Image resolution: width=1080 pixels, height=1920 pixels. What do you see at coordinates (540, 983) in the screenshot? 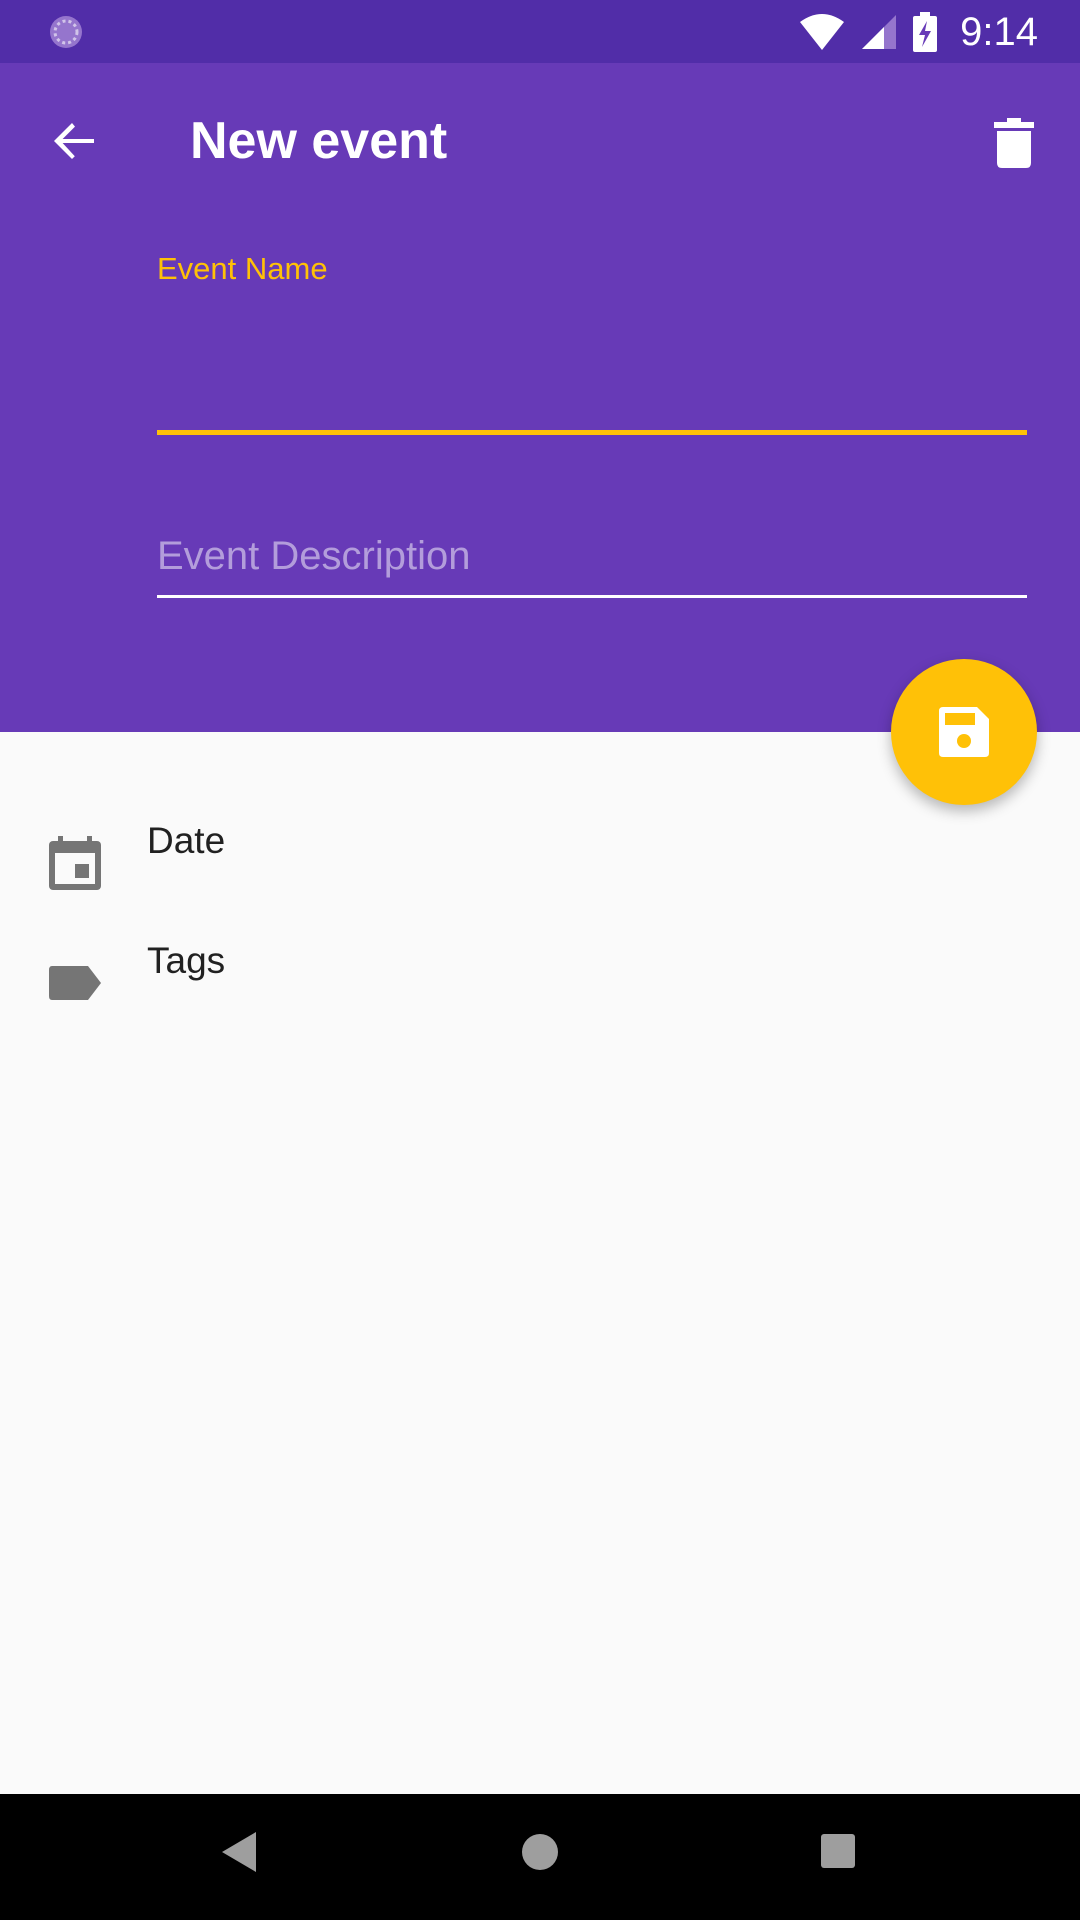
I see `list-item-tags: Tags` at bounding box center [540, 983].